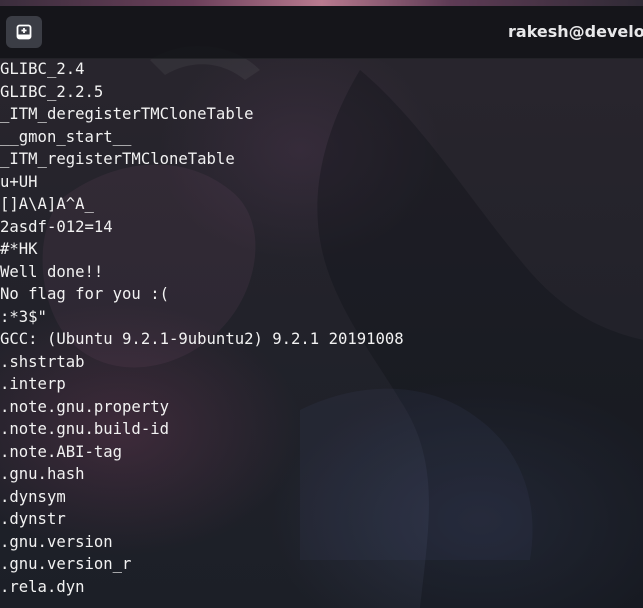  I want to click on terminal-line: GLIBC_2.2.5, so click(52, 91).